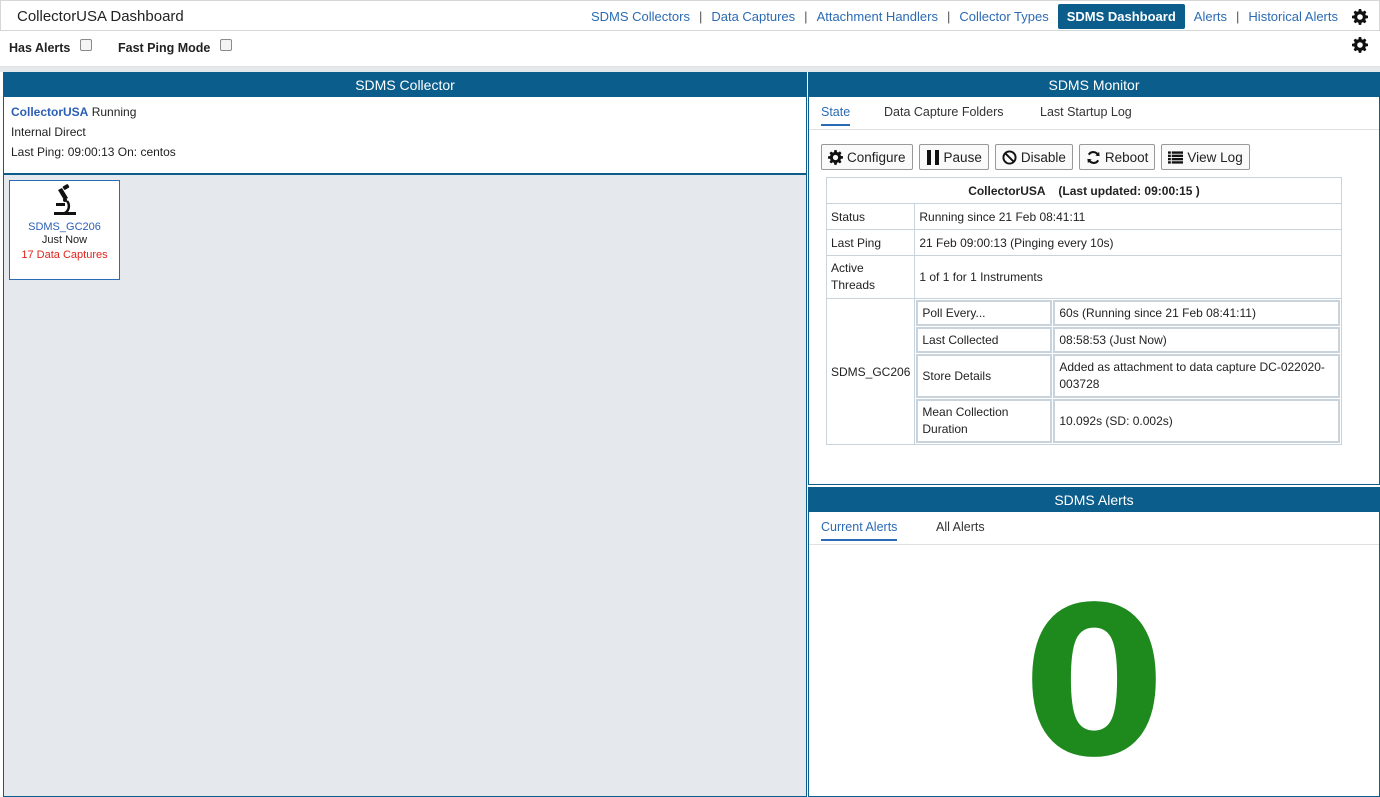  I want to click on reboot-button: Reboot, so click(1117, 157).